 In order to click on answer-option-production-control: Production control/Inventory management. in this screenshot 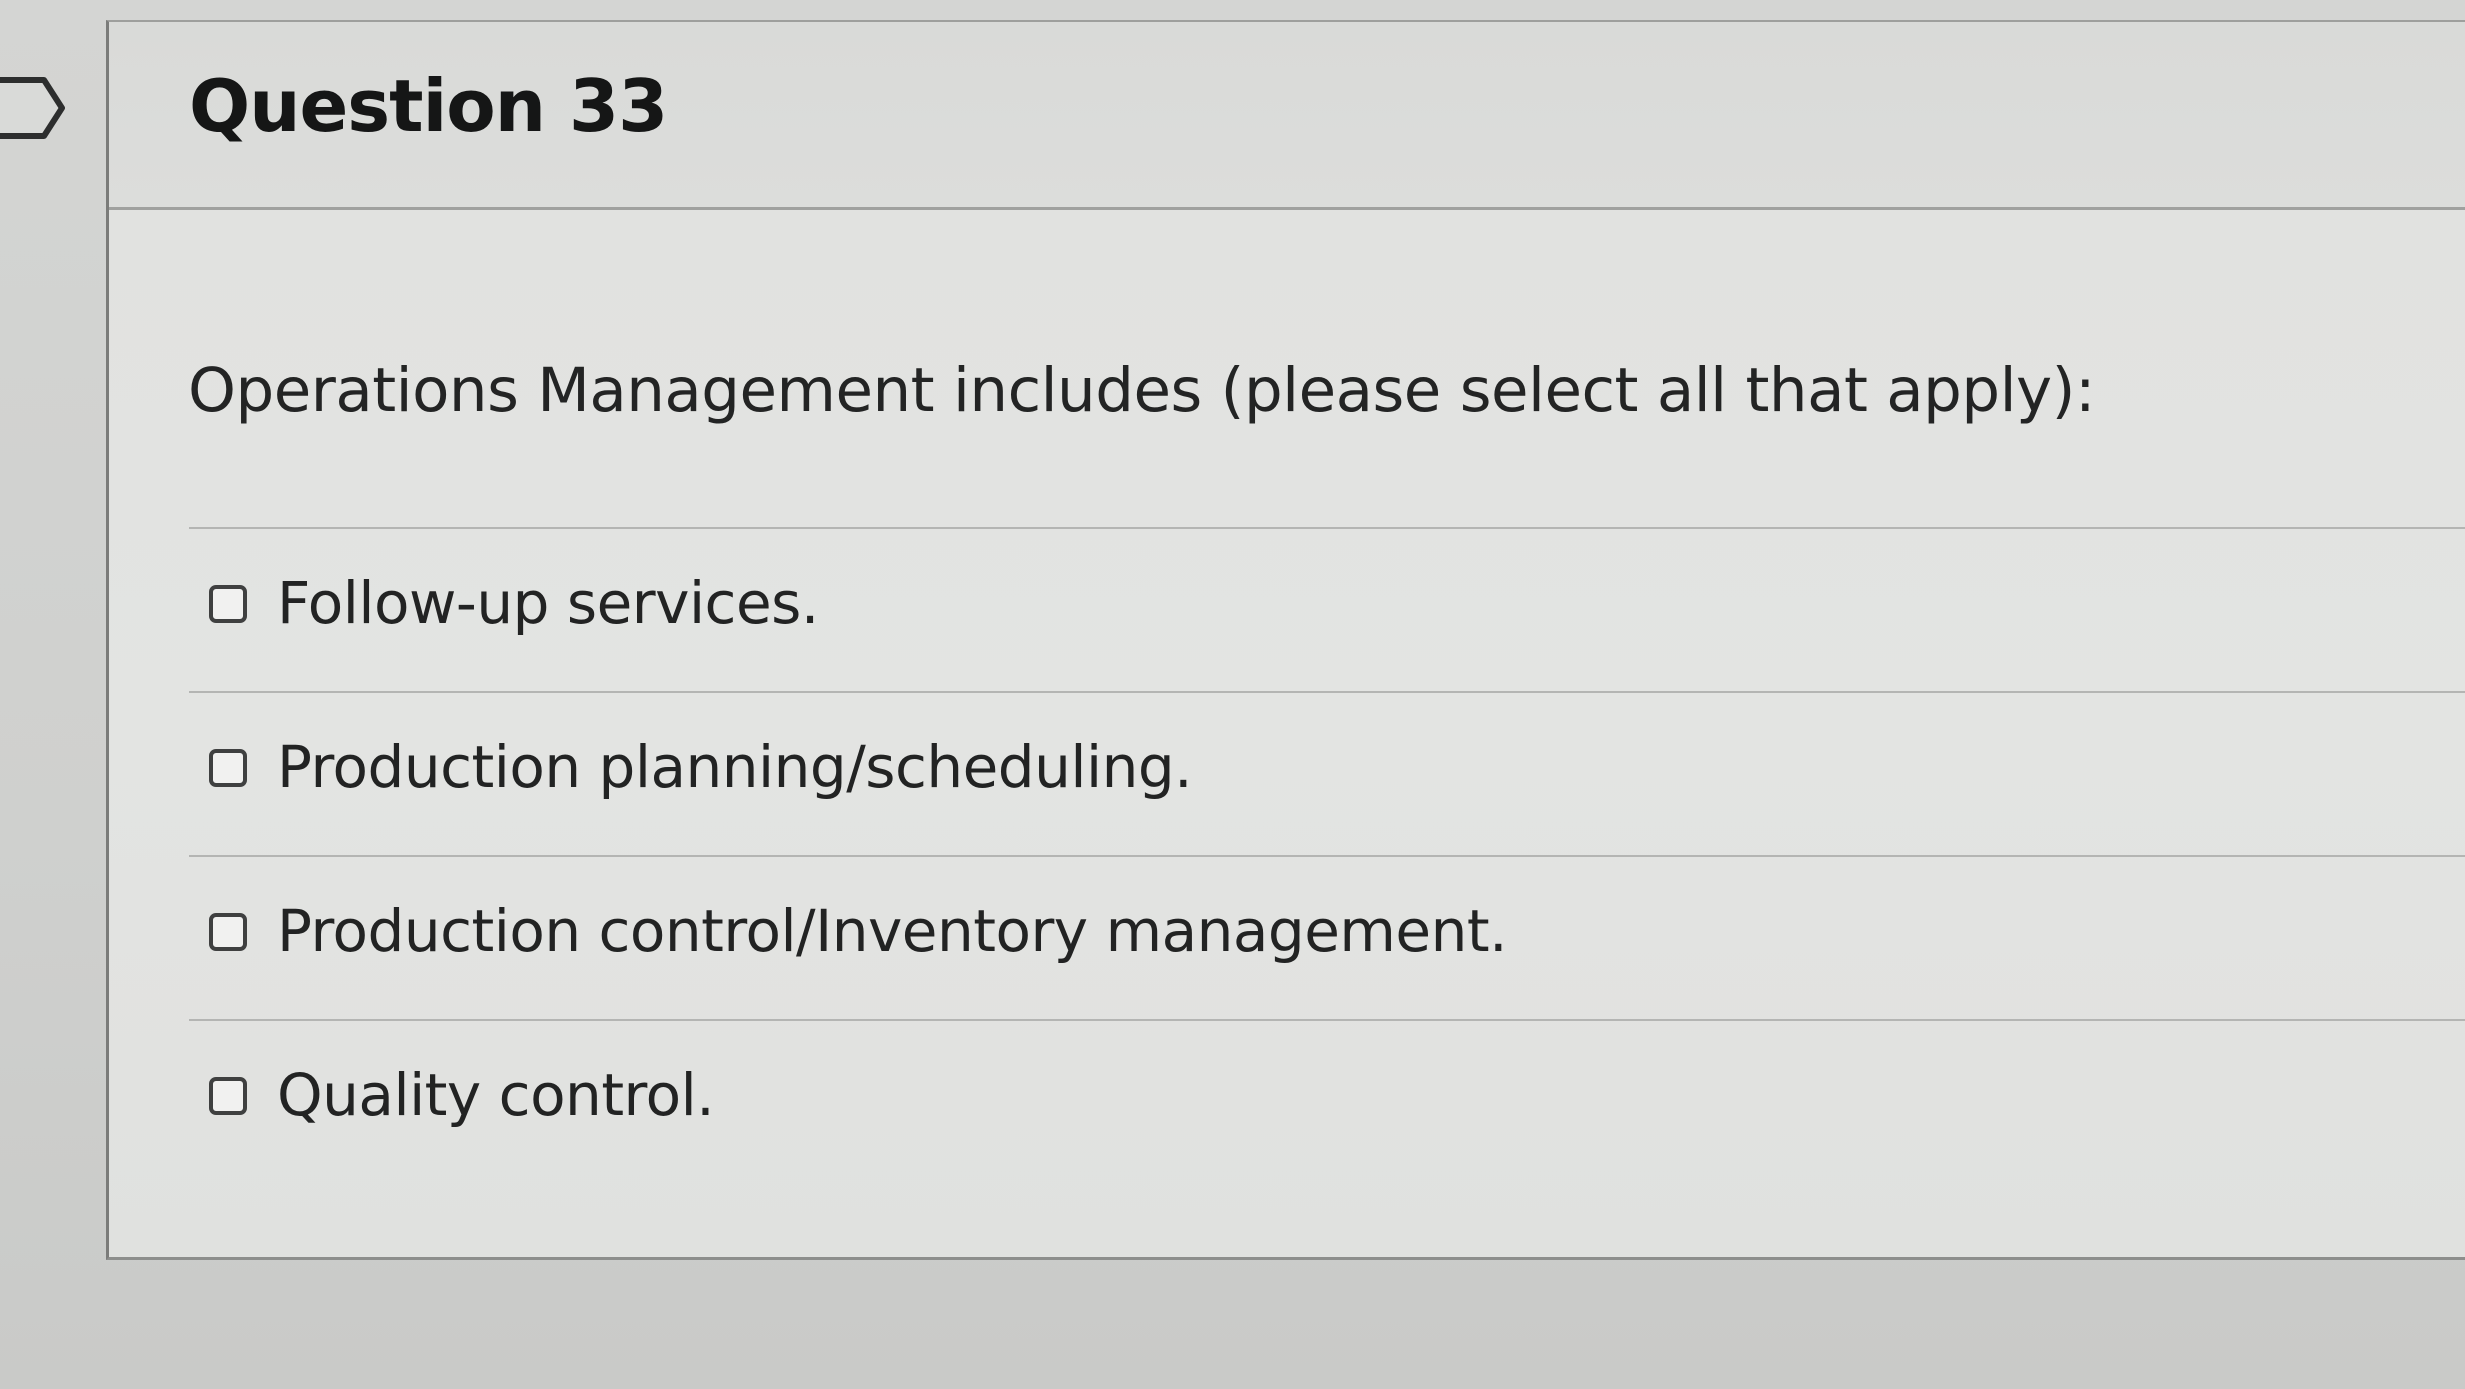, I will do `click(1327, 939)`.